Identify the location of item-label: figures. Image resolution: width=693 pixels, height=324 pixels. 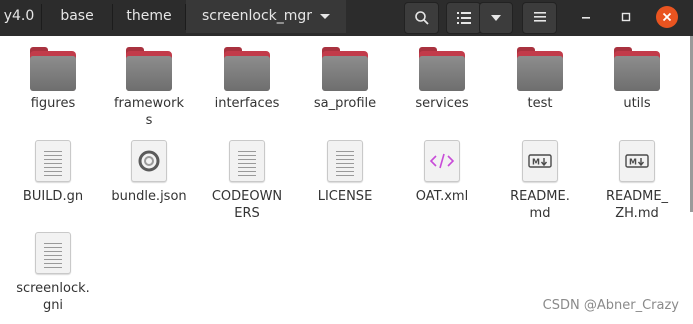
(53, 103).